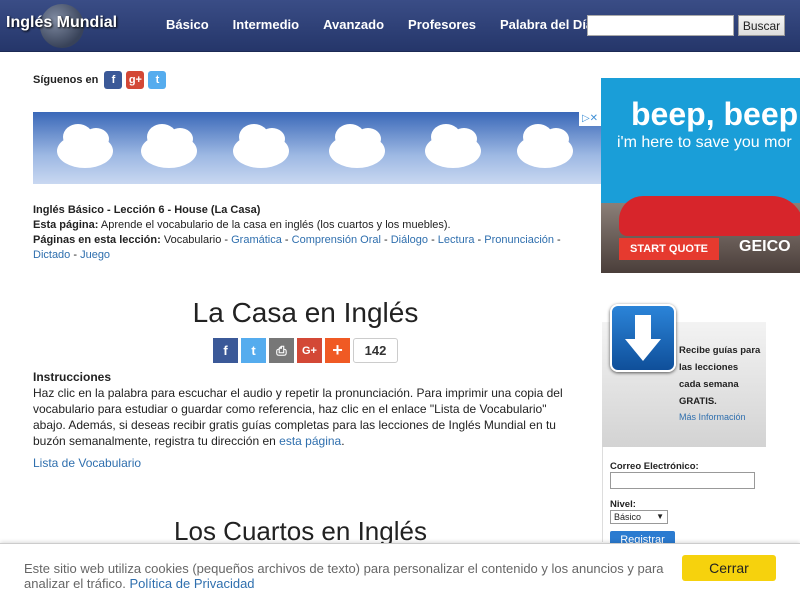 The width and height of the screenshot is (800, 600). I want to click on ad-headline: beep, beep, so click(715, 114).